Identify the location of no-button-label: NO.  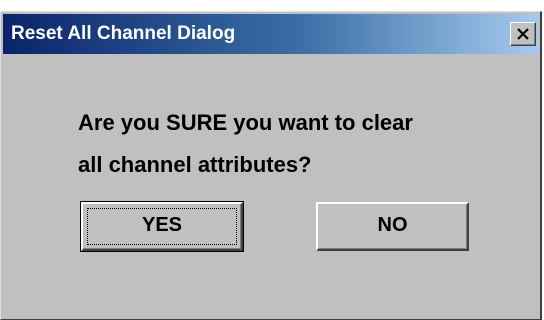
(392, 225).